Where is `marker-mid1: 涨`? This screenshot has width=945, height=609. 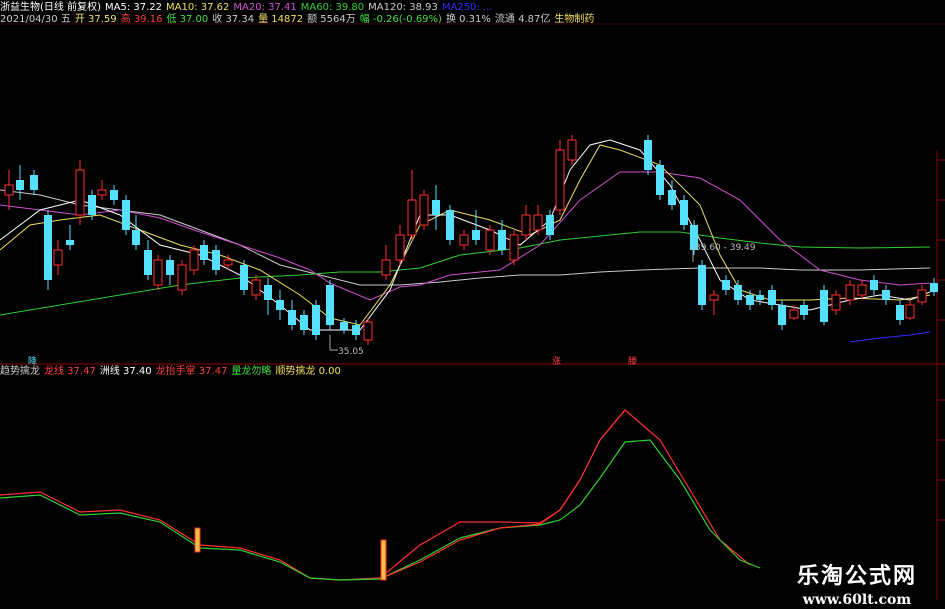
marker-mid1: 涨 is located at coordinates (557, 362).